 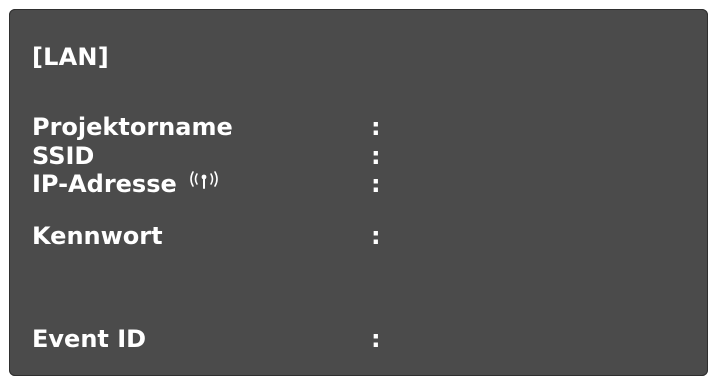 What do you see at coordinates (362, 156) in the screenshot?
I see `info-row-ssid: SSID :` at bounding box center [362, 156].